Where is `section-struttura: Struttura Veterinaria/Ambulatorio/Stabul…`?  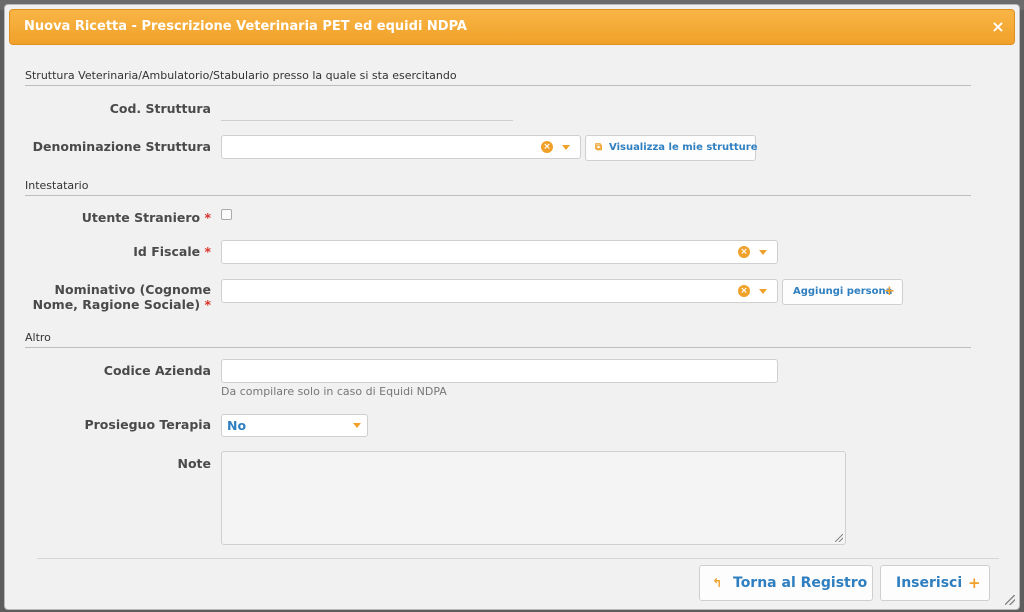
section-struttura: Struttura Veterinaria/Ambulatorio/Stabul… is located at coordinates (498, 77).